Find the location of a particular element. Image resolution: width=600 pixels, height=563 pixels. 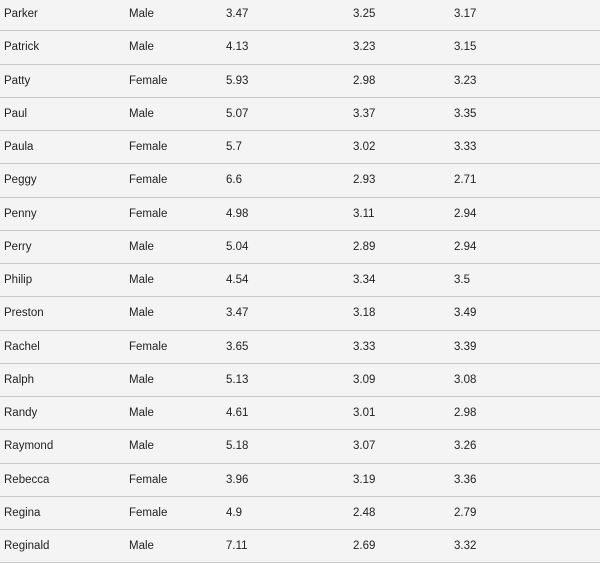

value-2-cell: 2.89 is located at coordinates (364, 246).